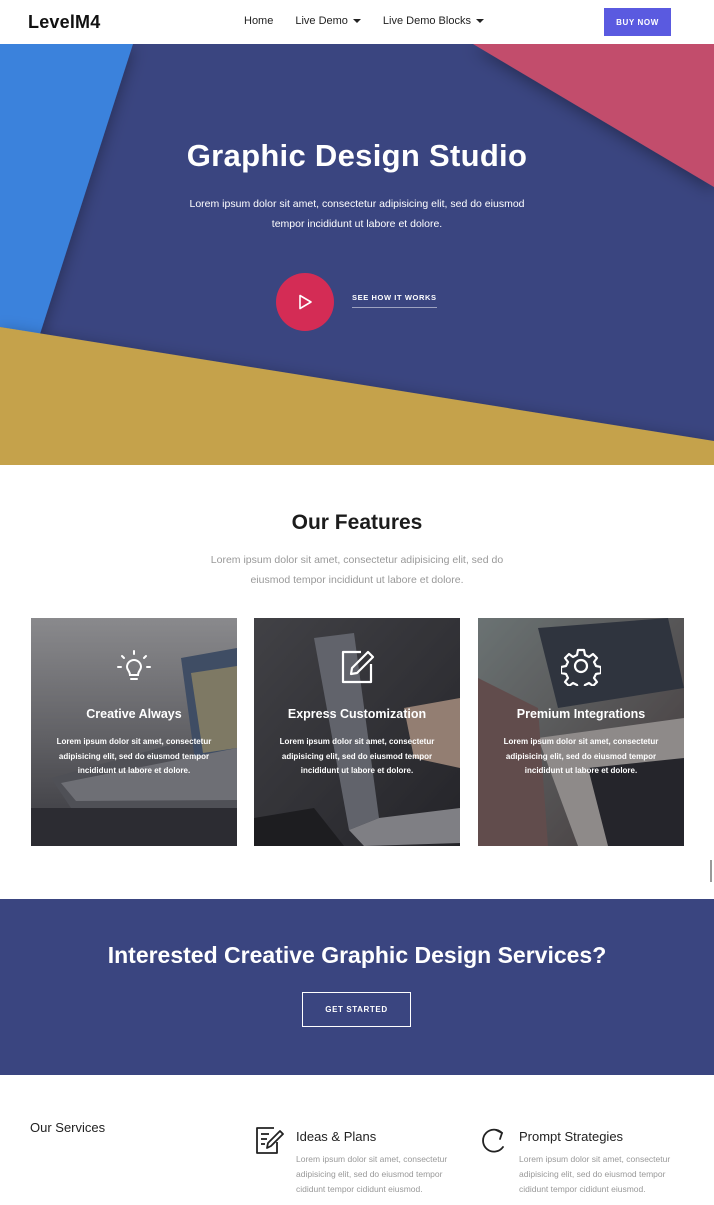 This screenshot has width=714, height=1205. What do you see at coordinates (357, 522) in the screenshot?
I see `features-title: Our Features` at bounding box center [357, 522].